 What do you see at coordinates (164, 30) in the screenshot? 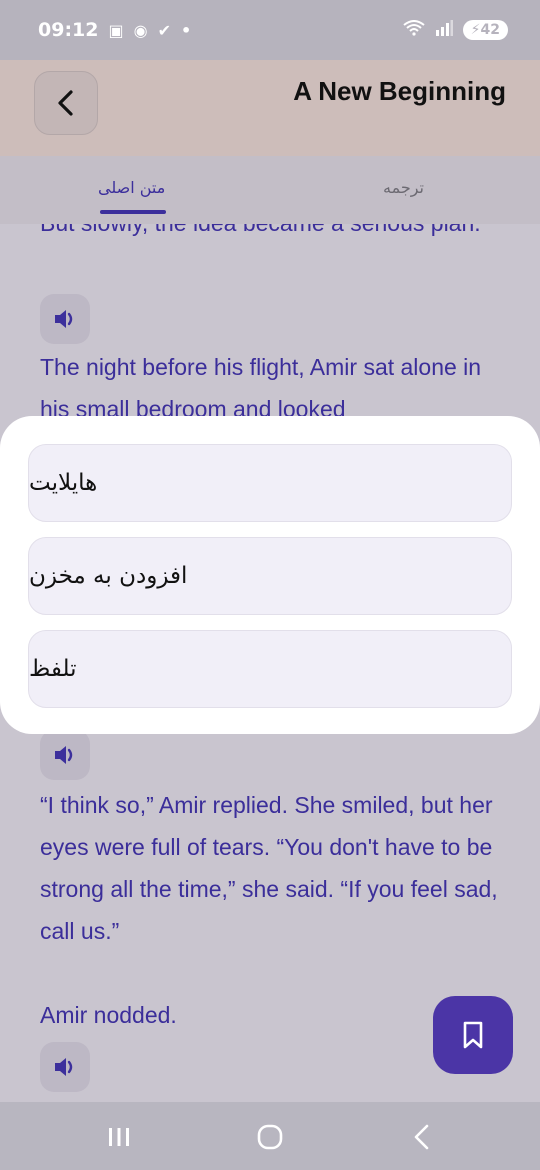
I see `shield-check-icon: ✔` at bounding box center [164, 30].